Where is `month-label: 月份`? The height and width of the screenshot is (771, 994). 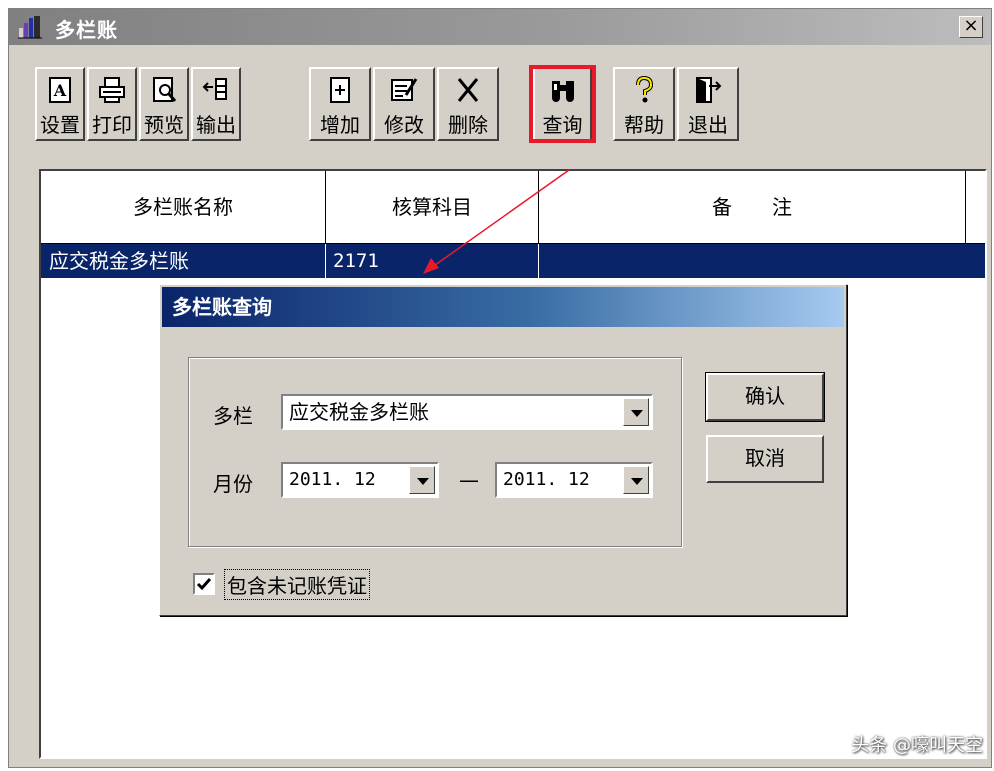
month-label: 月份 is located at coordinates (233, 484).